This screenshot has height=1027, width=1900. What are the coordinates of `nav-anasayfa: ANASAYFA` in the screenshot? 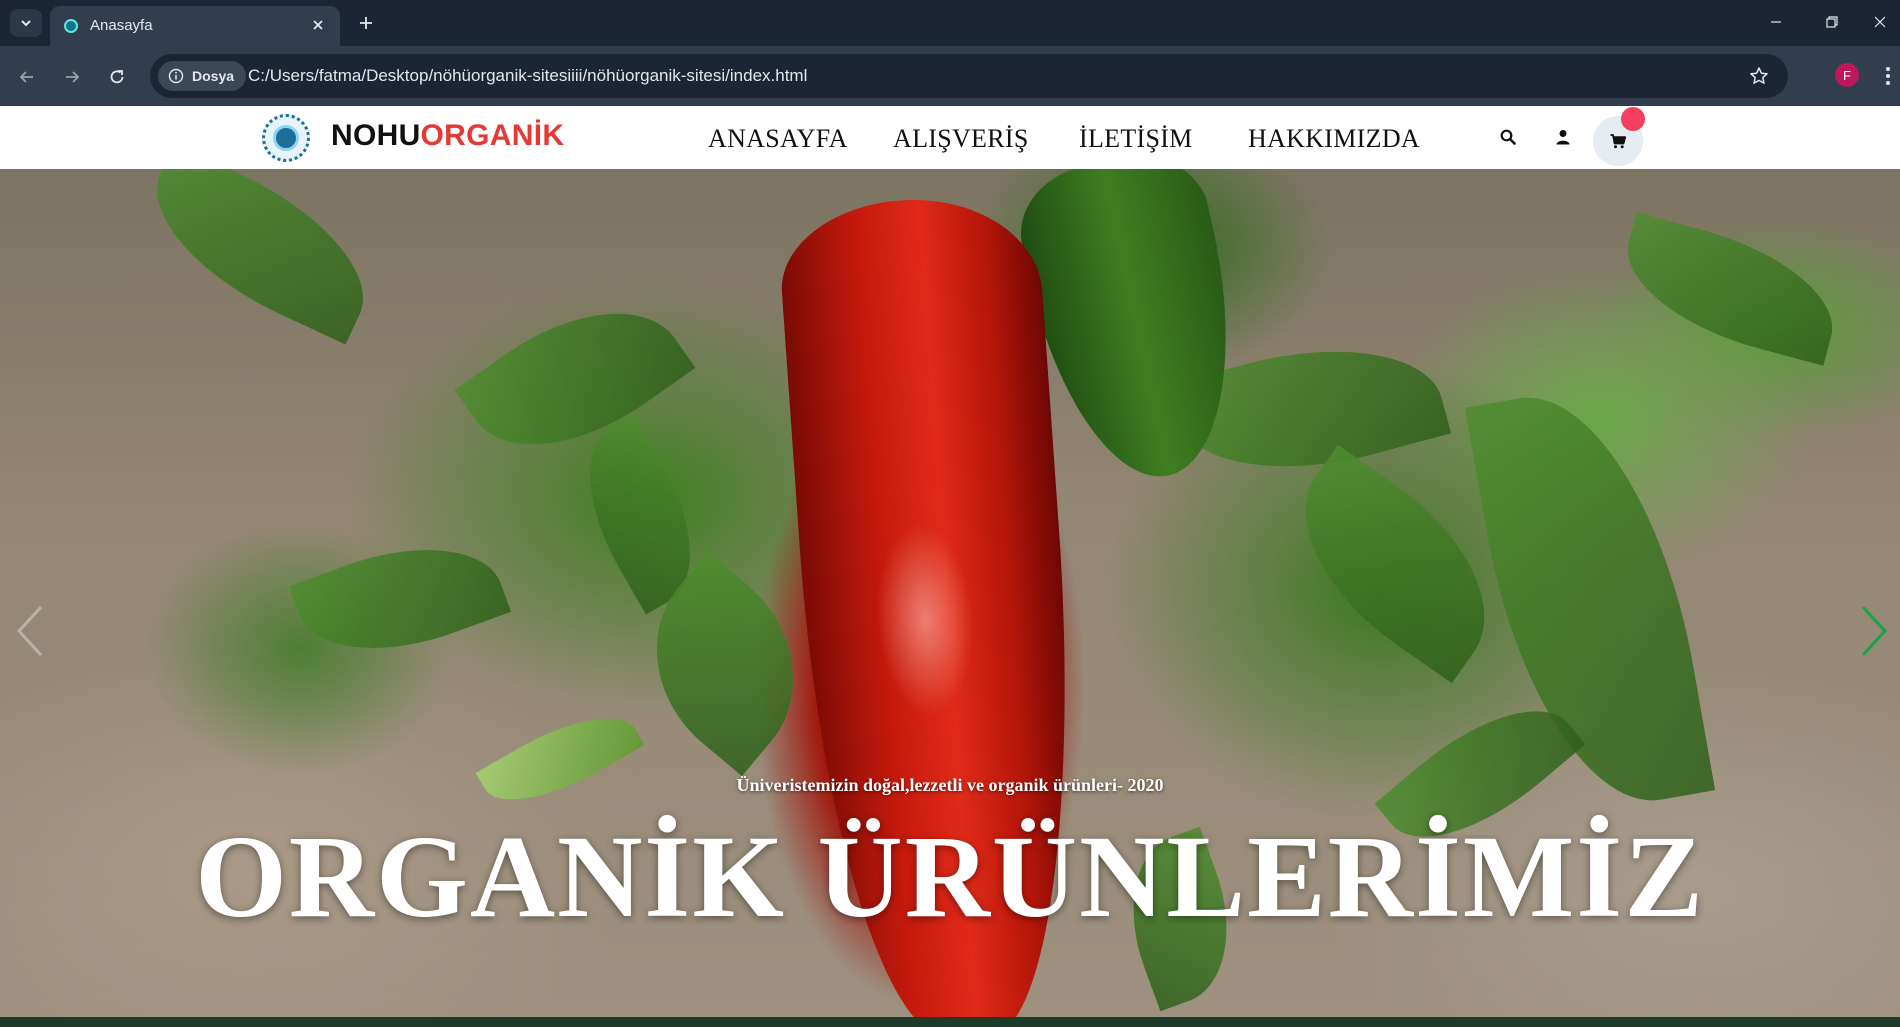 It's located at (778, 139).